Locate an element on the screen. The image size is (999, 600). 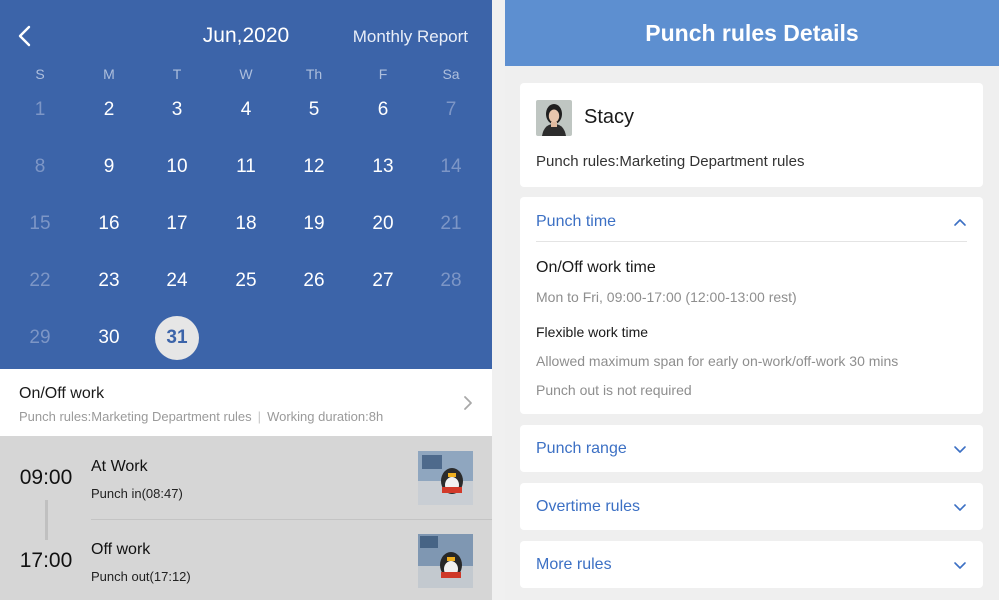
calendar-day: 23 is located at coordinates (109, 281).